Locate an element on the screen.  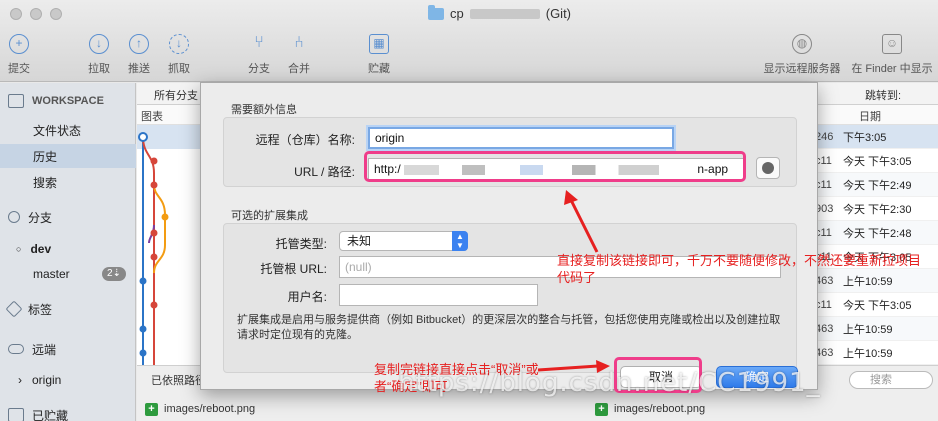
annotation-arrow-line is located at coordinates (583, 225).